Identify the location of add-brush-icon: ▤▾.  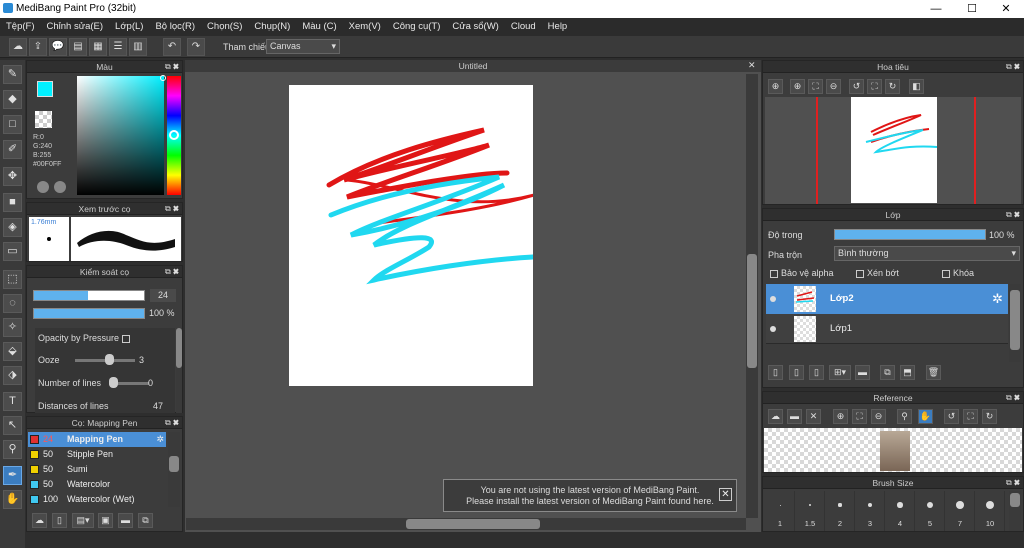
(83, 520).